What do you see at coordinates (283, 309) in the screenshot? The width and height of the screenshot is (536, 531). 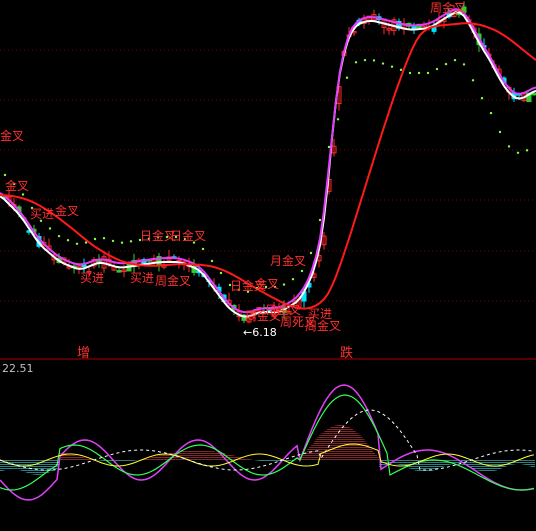 I see `signal-label-14: 日金叉` at bounding box center [283, 309].